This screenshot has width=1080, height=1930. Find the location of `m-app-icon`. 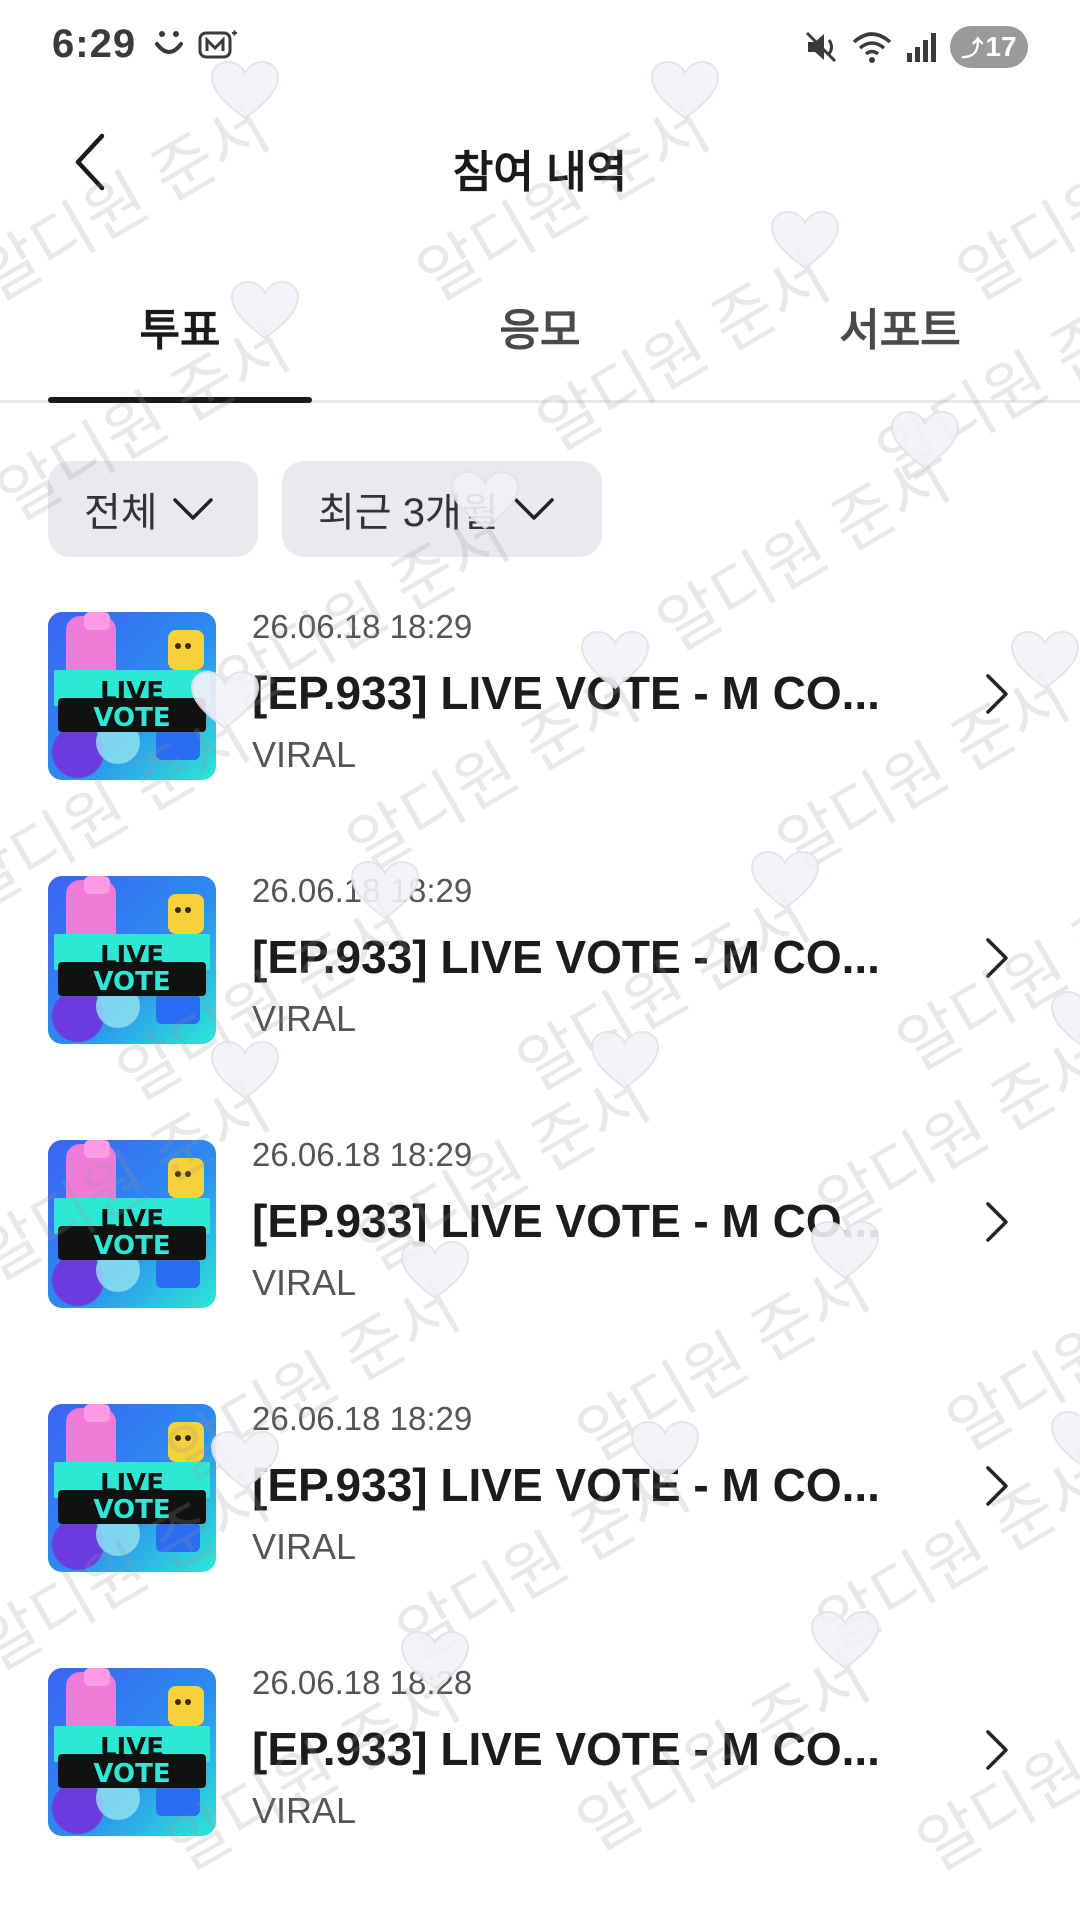

m-app-icon is located at coordinates (217, 44).